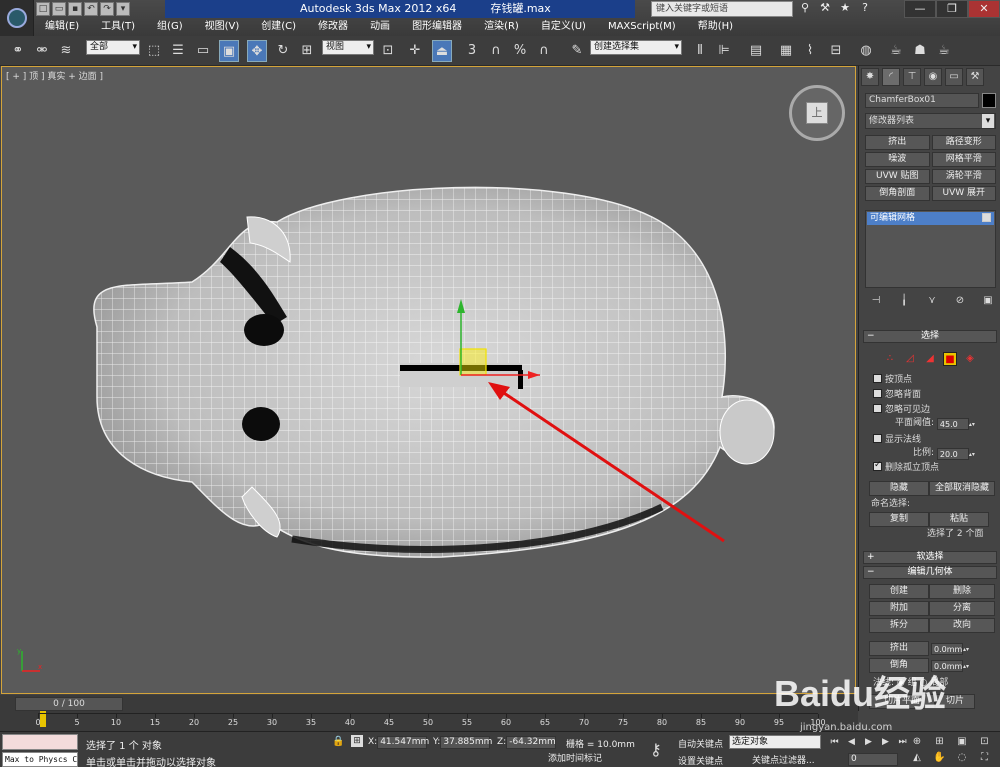 Image resolution: width=1000 pixels, height=767 pixels. I want to click on create-button: 创建, so click(899, 591).